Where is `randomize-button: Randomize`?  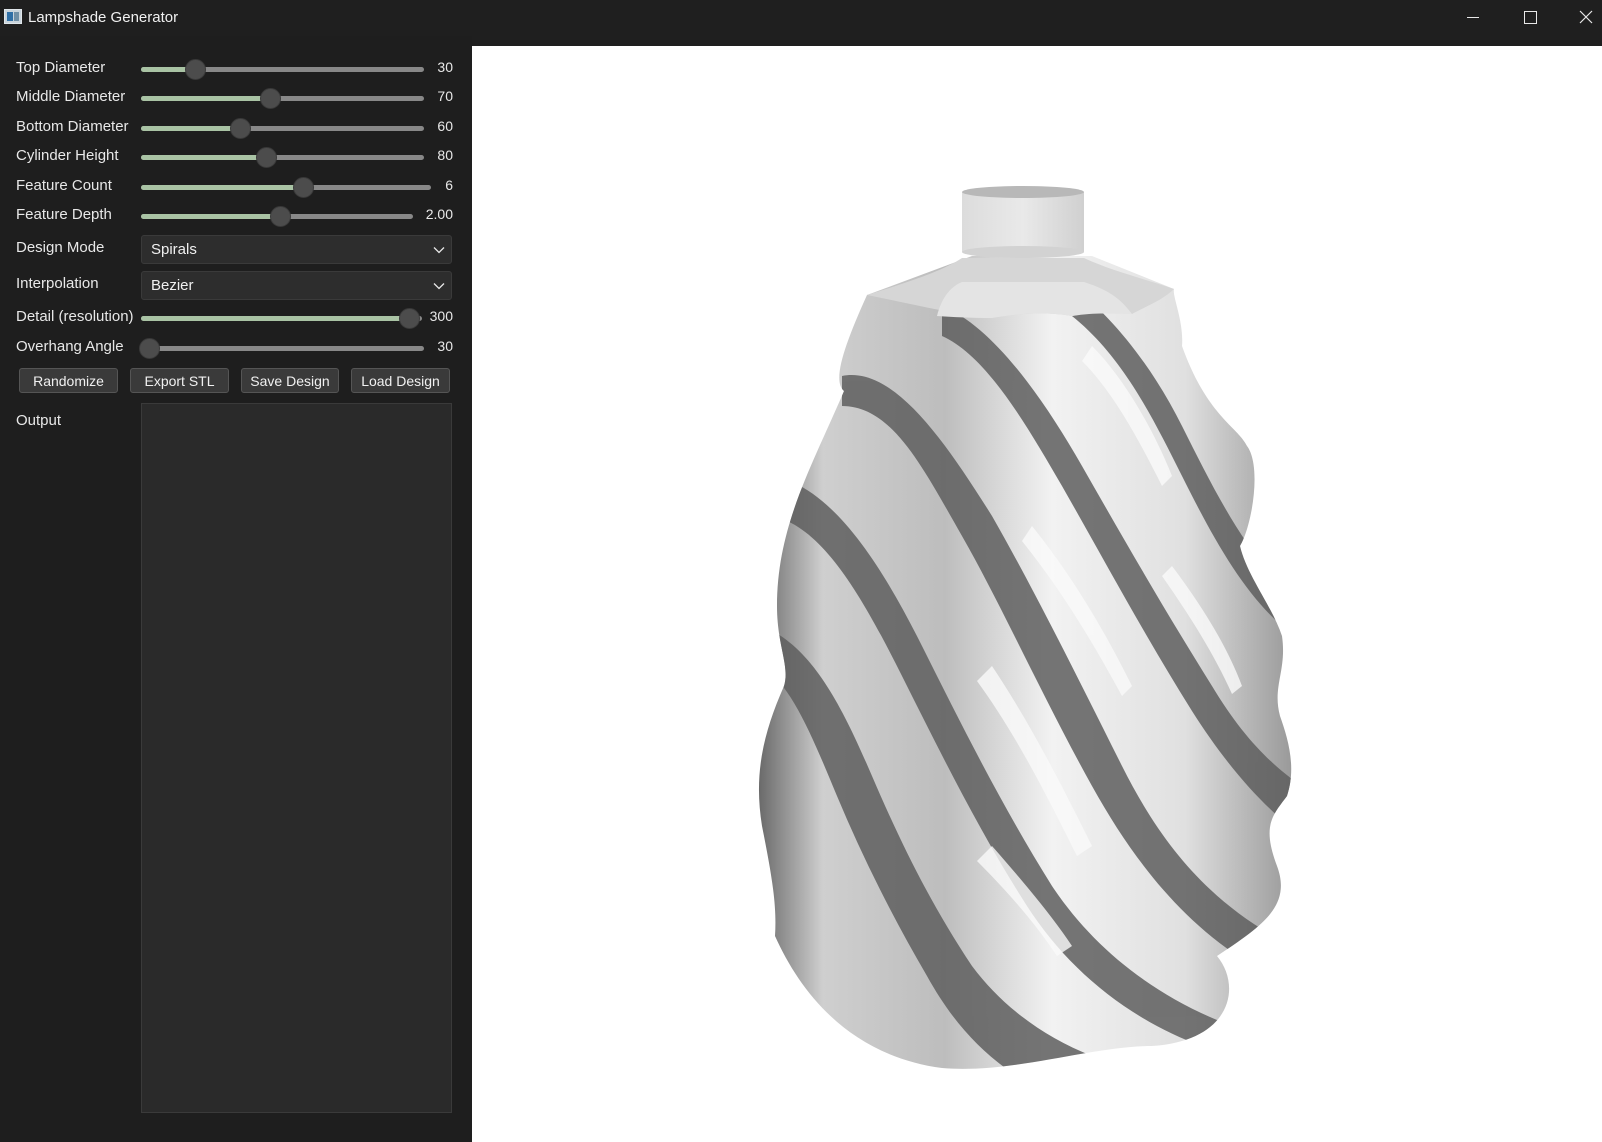 randomize-button: Randomize is located at coordinates (68, 380).